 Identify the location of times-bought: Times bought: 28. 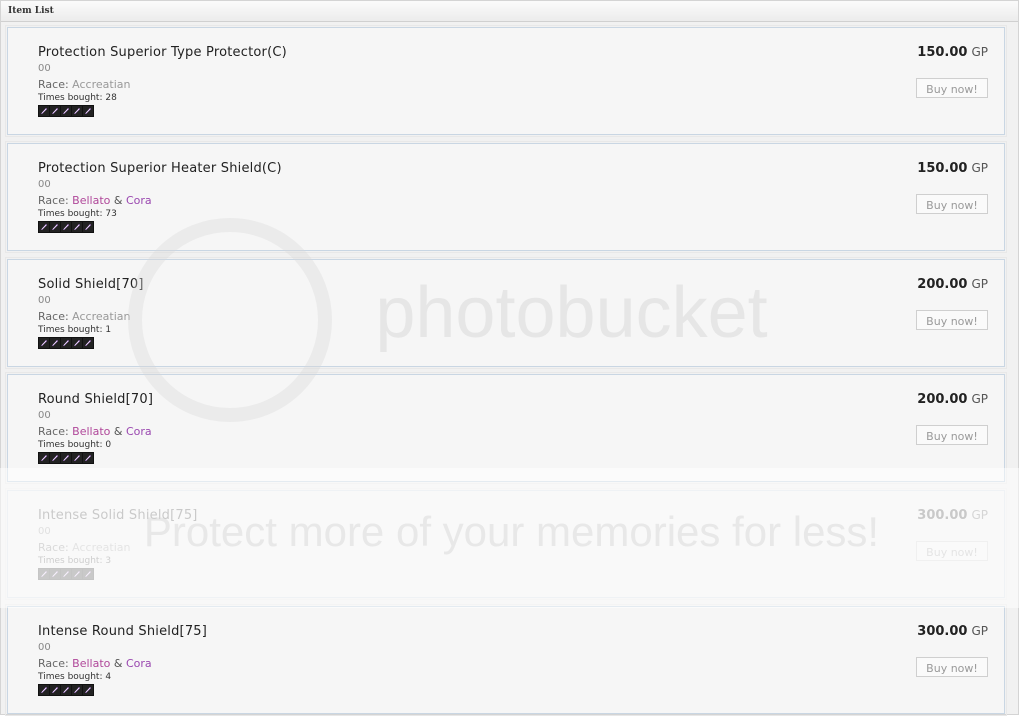
(77, 98).